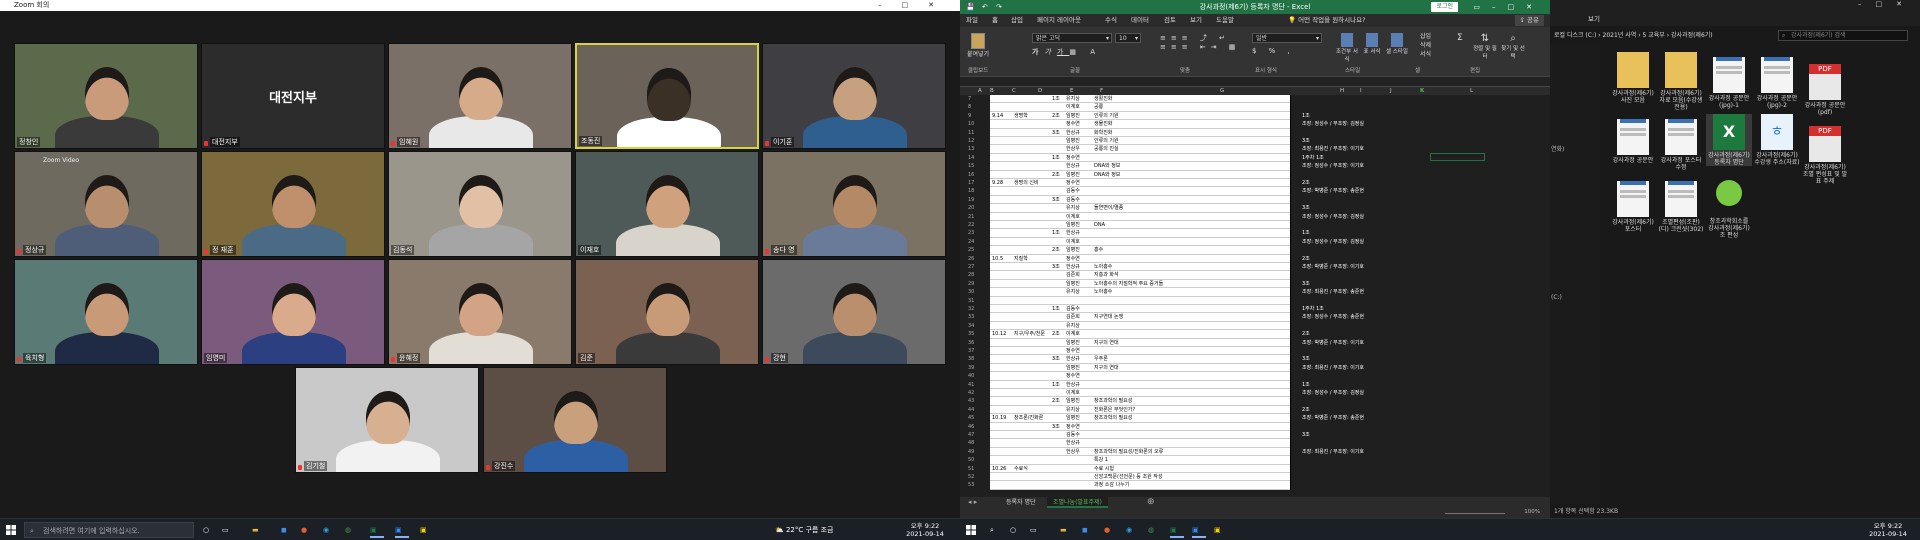 The height and width of the screenshot is (540, 1920). I want to click on redo-icon: ↷, so click(999, 7).